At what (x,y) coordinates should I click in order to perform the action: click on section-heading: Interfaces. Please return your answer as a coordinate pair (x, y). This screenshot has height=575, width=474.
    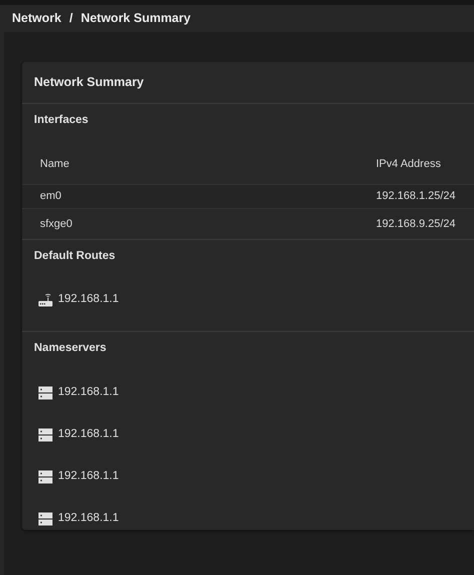
    Looking at the image, I should click on (61, 120).